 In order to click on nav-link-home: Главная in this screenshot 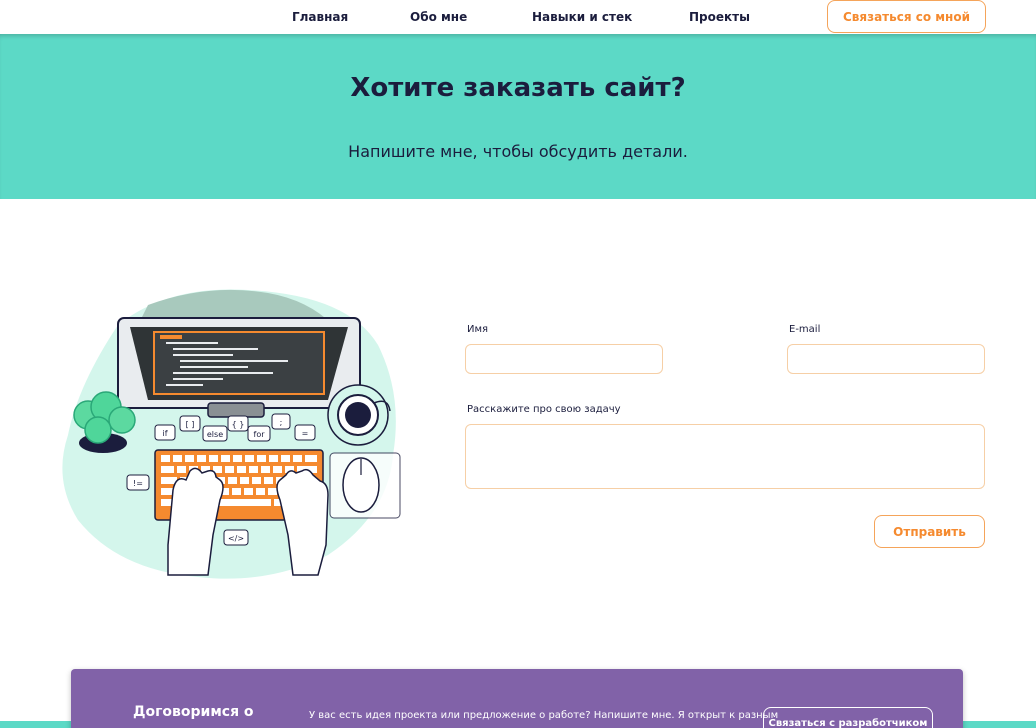, I will do `click(320, 17)`.